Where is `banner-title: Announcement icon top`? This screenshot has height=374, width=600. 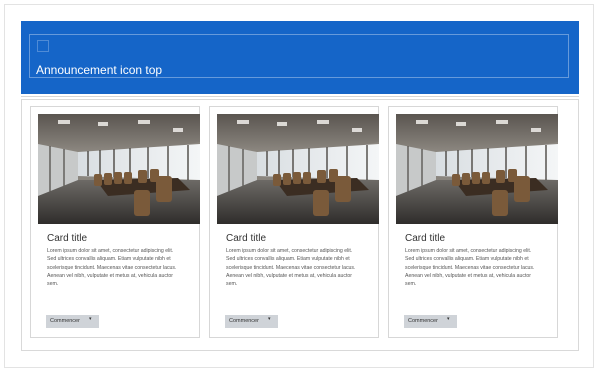
banner-title: Announcement icon top is located at coordinates (99, 70).